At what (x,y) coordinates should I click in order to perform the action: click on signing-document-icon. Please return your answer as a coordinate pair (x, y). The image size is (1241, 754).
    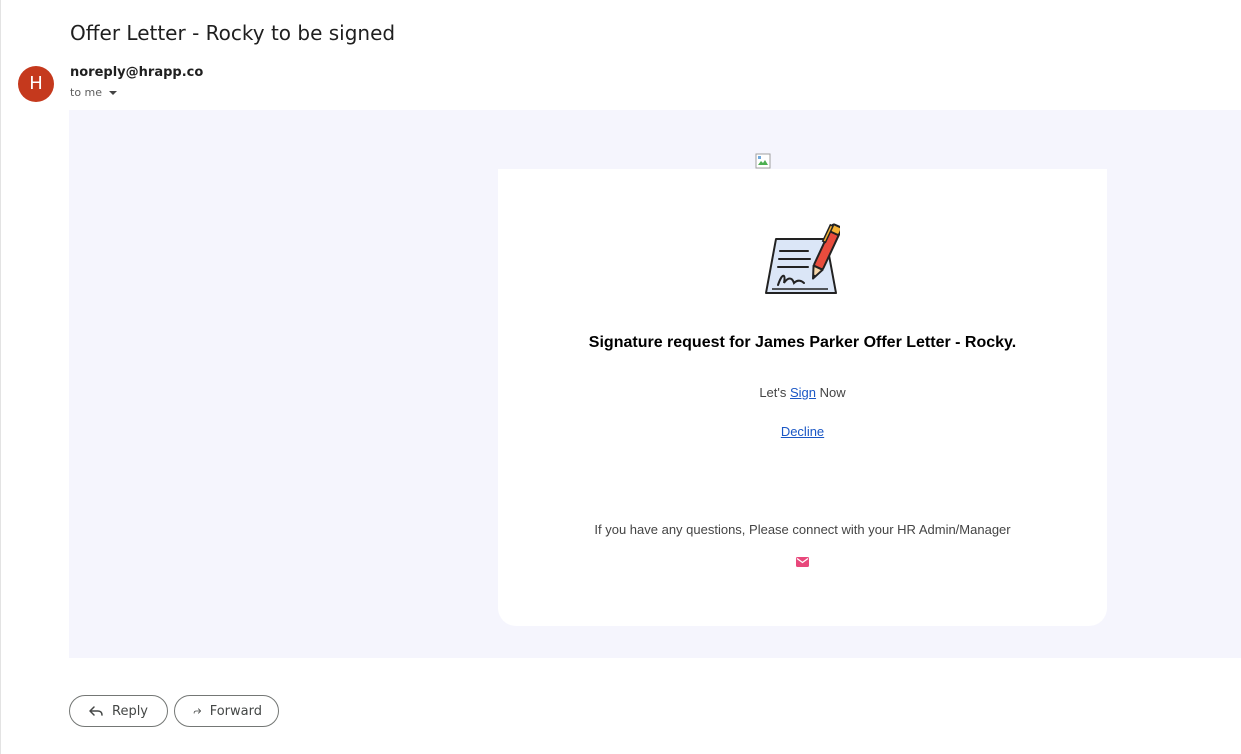
    Looking at the image, I should click on (802, 258).